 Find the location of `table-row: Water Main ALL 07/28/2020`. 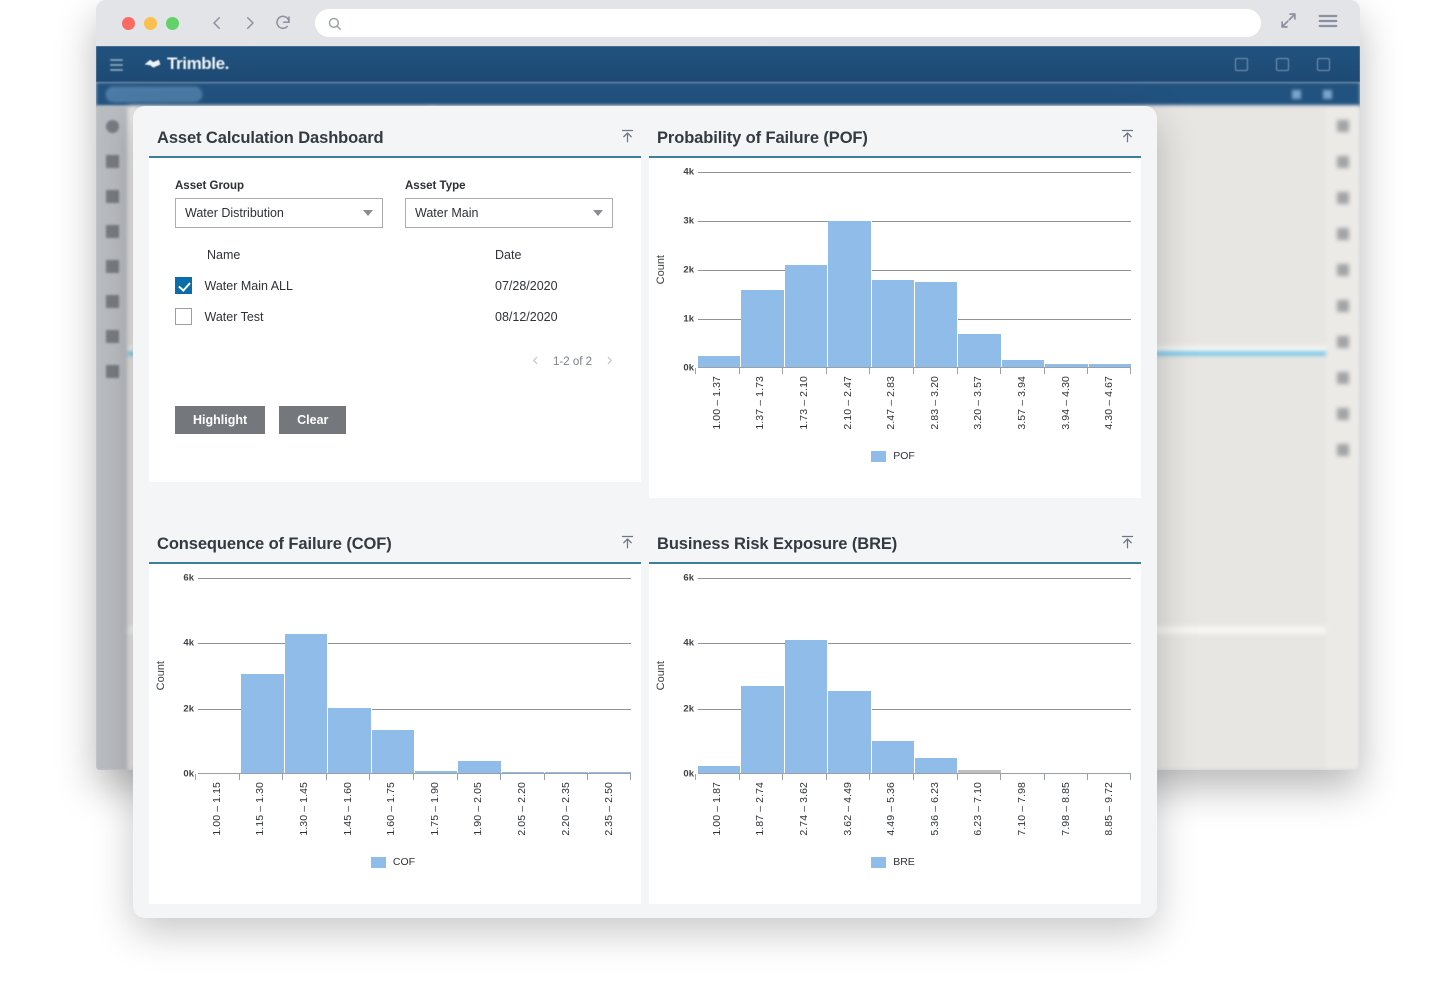

table-row: Water Main ALL 07/28/2020 is located at coordinates (395, 285).